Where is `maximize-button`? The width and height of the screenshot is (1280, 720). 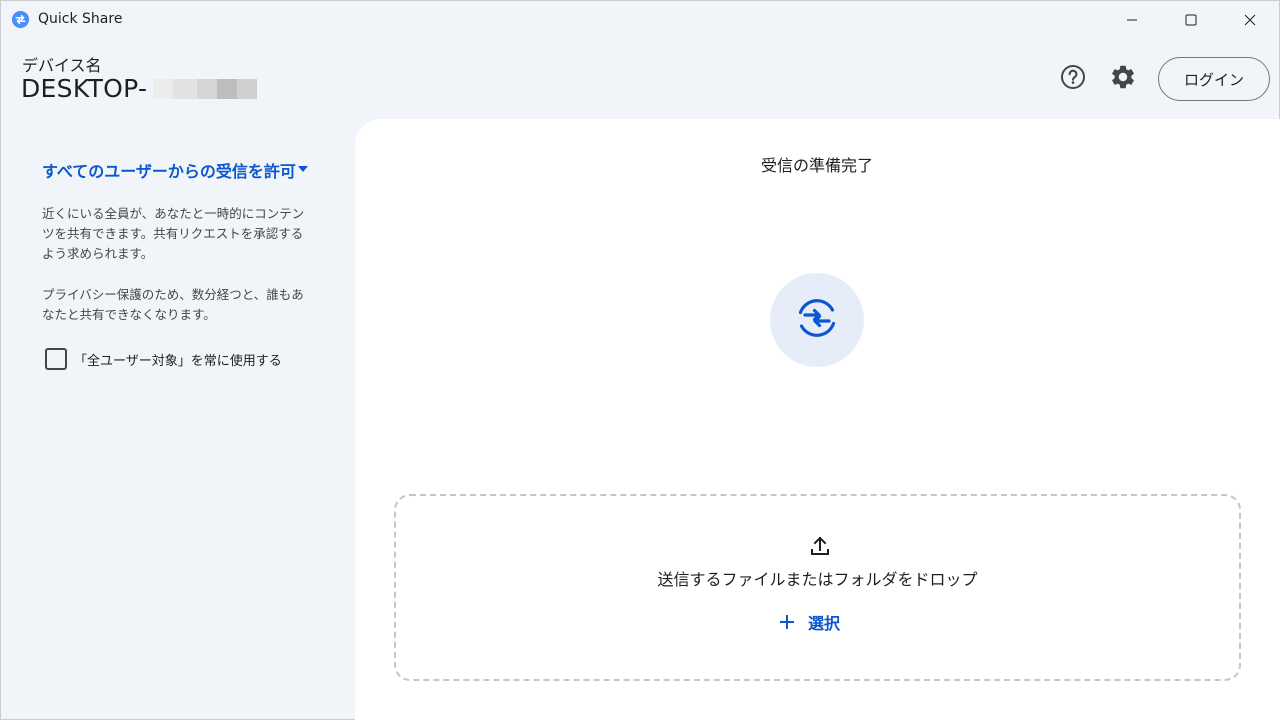 maximize-button is located at coordinates (1191, 20).